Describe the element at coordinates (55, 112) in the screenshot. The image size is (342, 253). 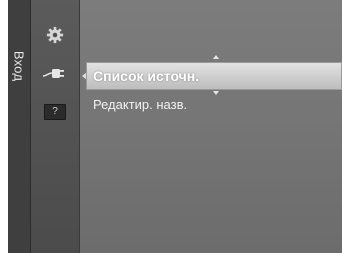
I see `help-icon: ?` at that location.